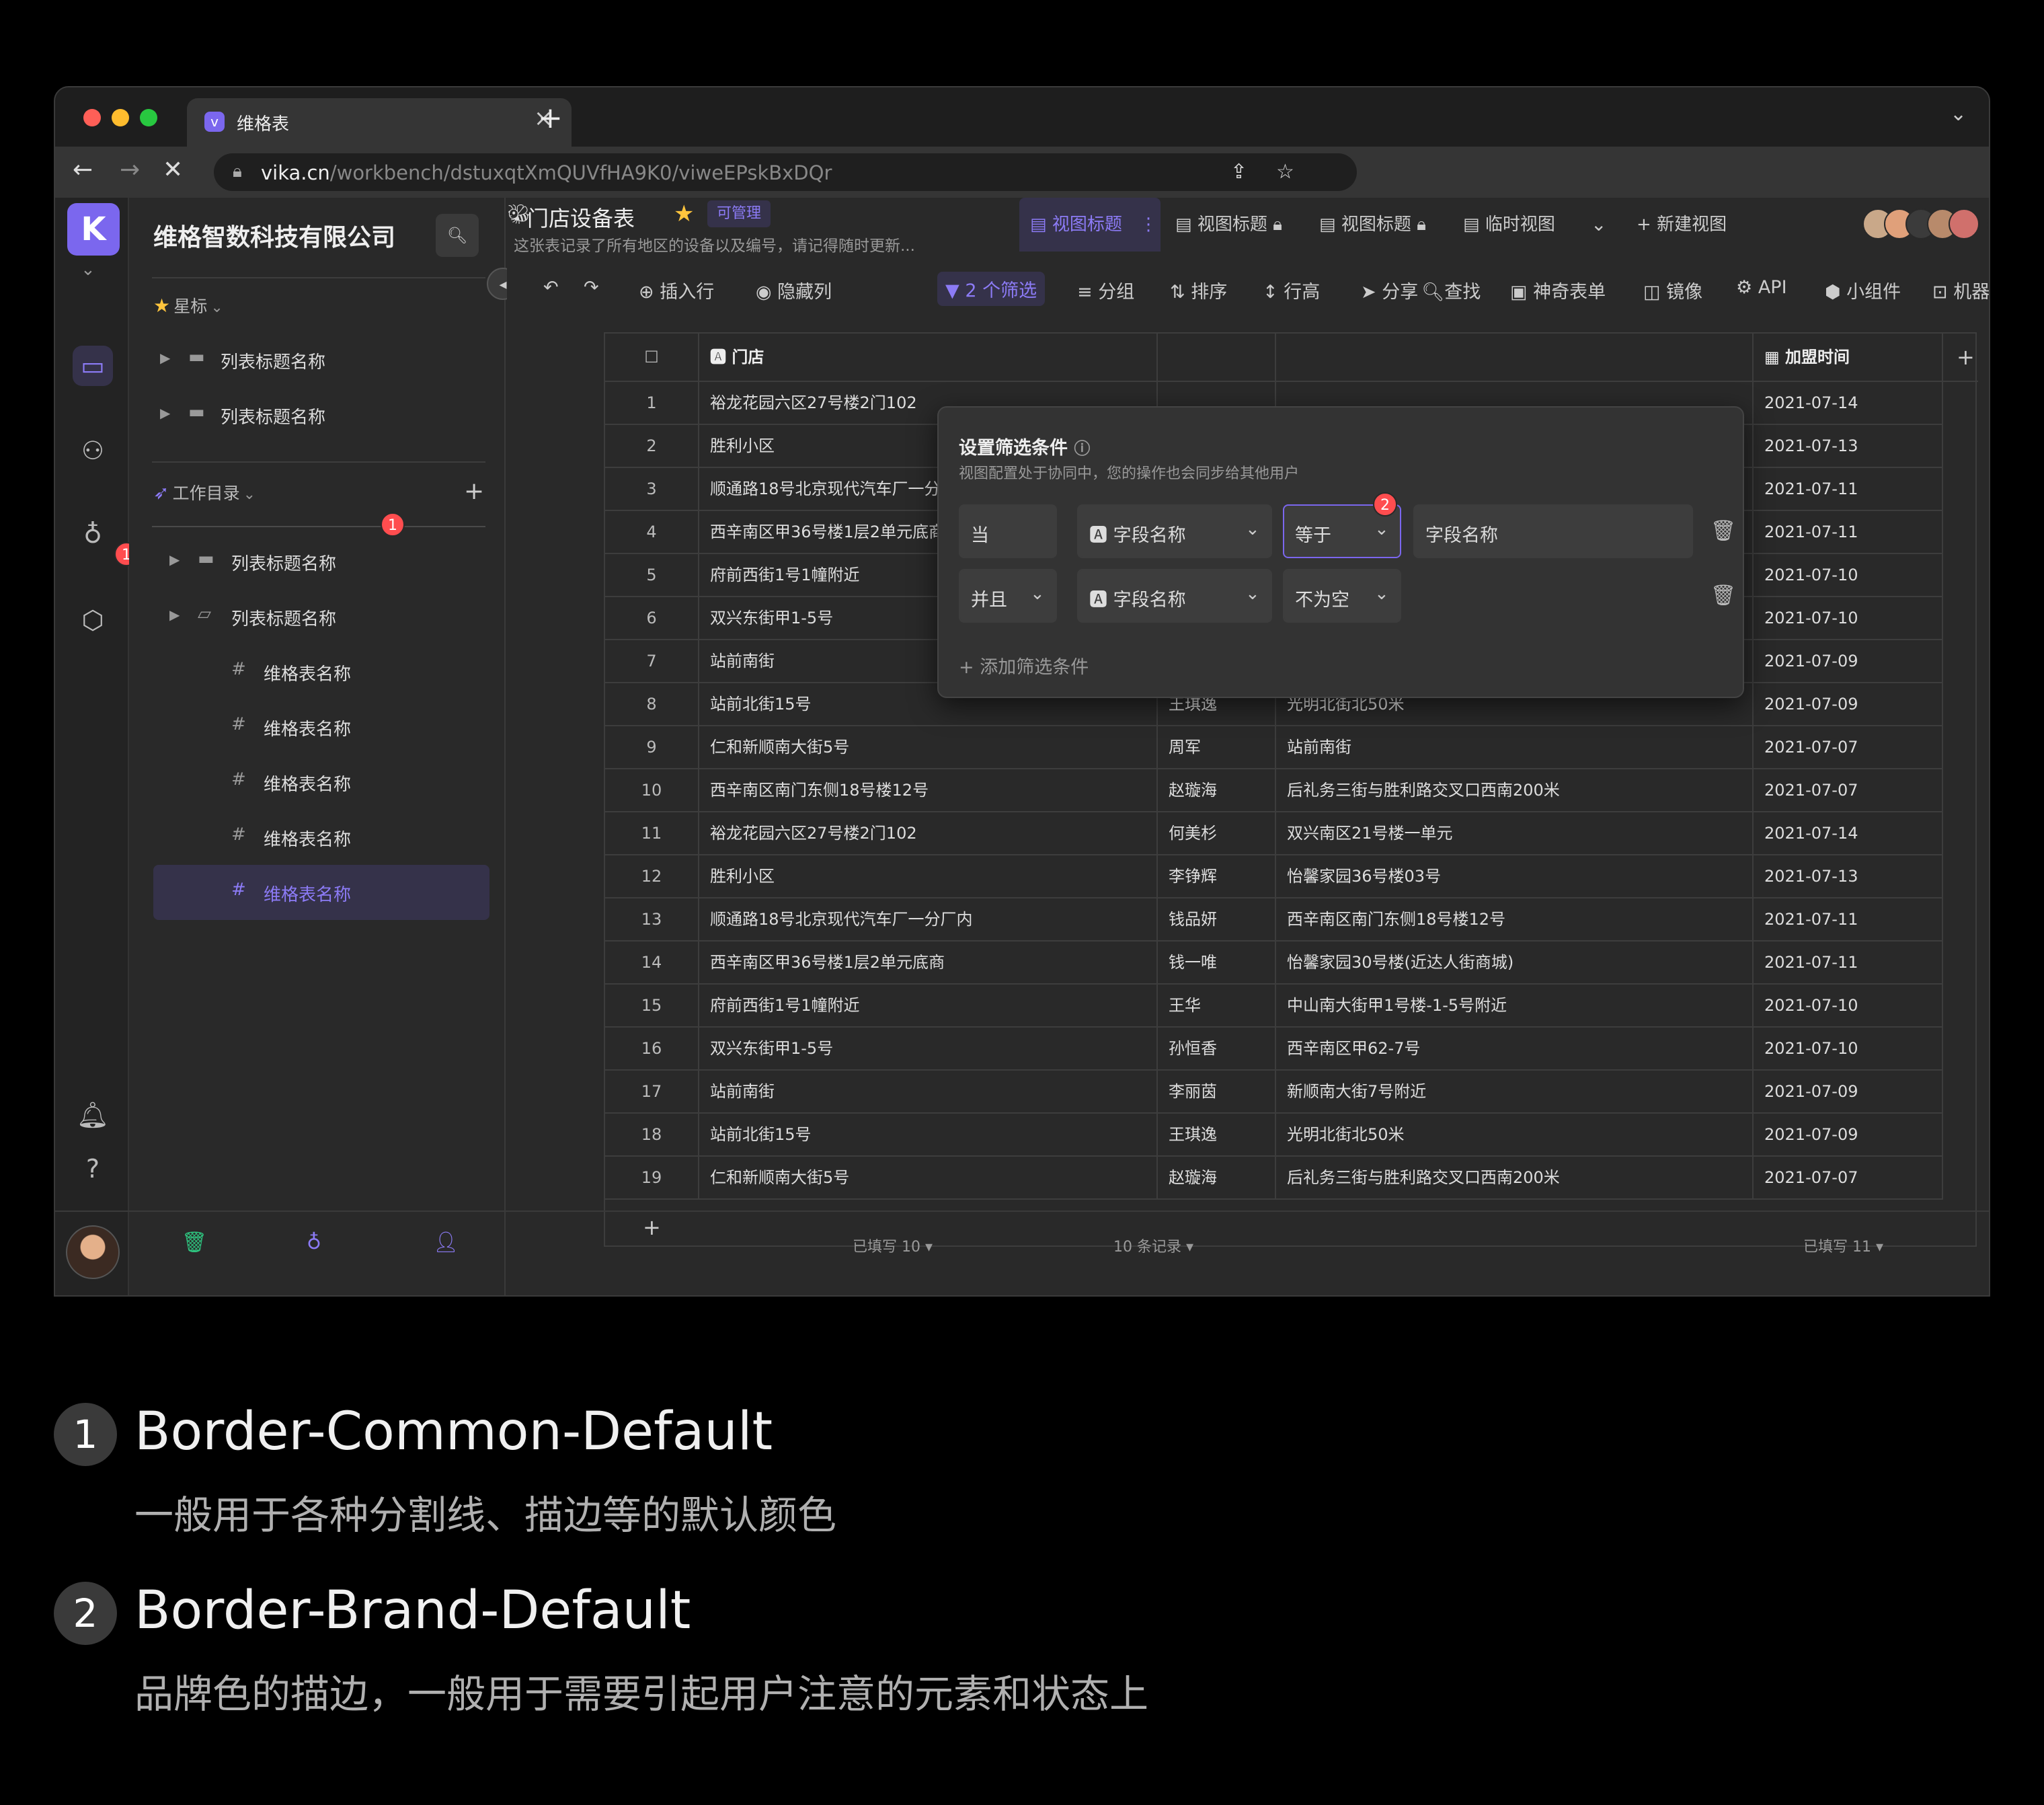 The image size is (2044, 1805). I want to click on row-number-cell: 8, so click(652, 704).